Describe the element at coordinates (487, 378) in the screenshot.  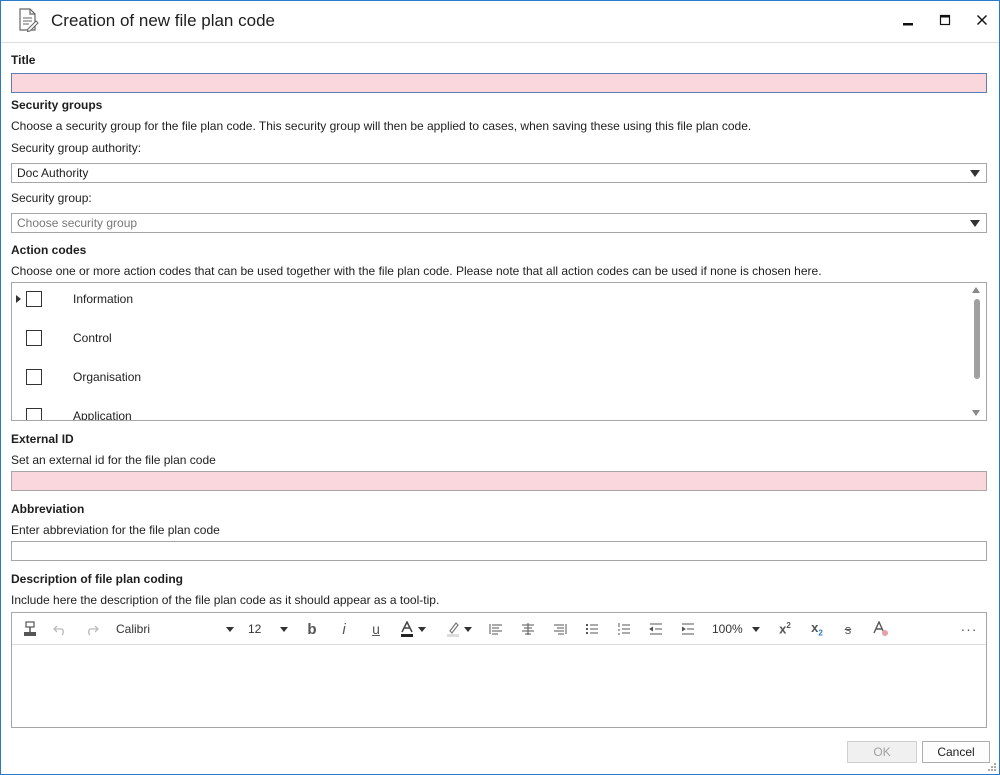
I see `tree-item-organisation: Organisation` at that location.